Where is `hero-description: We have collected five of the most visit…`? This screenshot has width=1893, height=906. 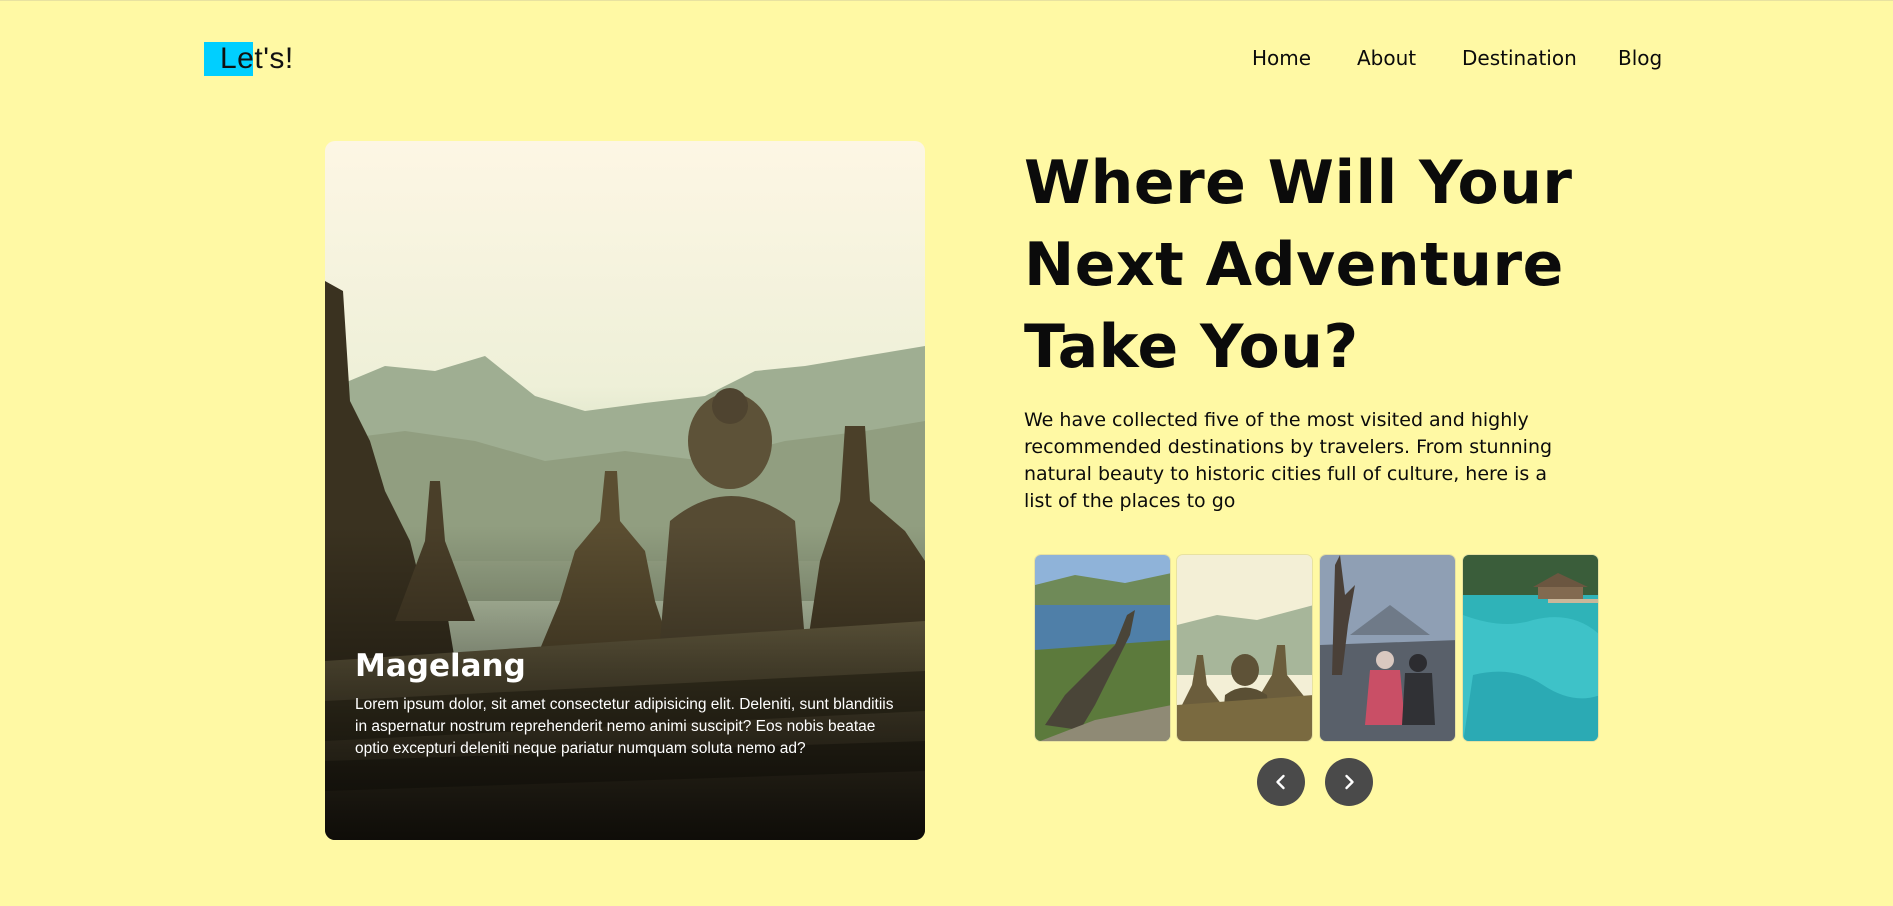 hero-description: We have collected five of the most visit… is located at coordinates (1288, 460).